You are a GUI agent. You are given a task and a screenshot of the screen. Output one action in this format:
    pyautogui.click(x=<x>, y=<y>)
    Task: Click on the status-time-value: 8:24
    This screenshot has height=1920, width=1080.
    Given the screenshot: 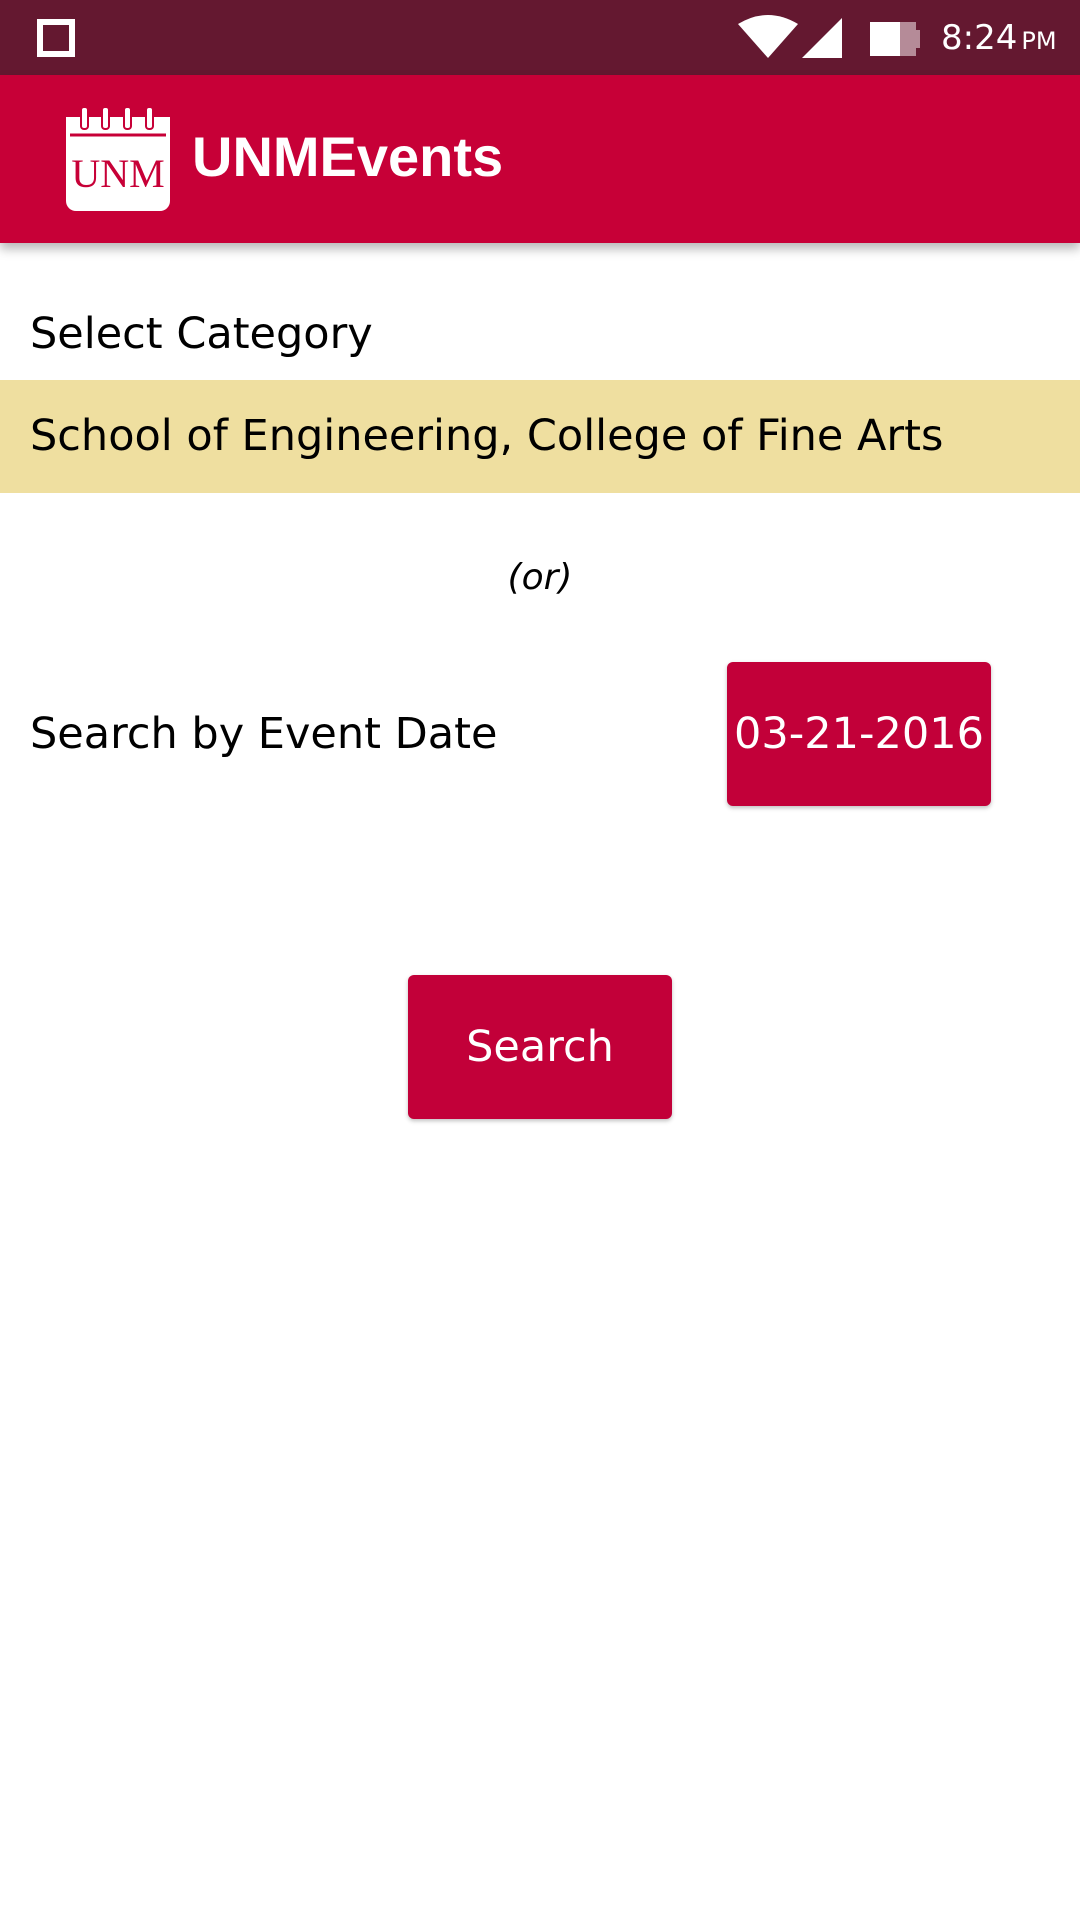 What is the action you would take?
    pyautogui.click(x=979, y=38)
    